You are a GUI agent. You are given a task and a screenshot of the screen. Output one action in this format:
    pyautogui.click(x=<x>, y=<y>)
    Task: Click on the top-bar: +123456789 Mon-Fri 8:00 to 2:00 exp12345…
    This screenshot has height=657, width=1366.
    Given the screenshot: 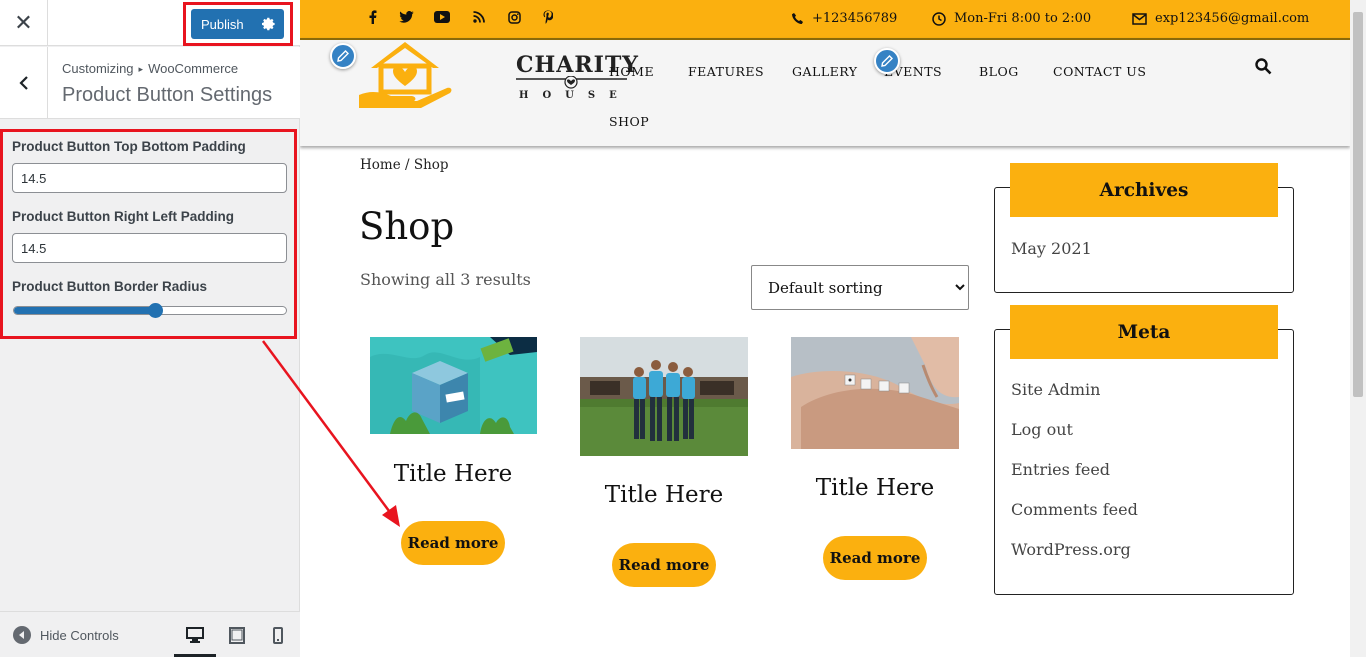 What is the action you would take?
    pyautogui.click(x=825, y=19)
    